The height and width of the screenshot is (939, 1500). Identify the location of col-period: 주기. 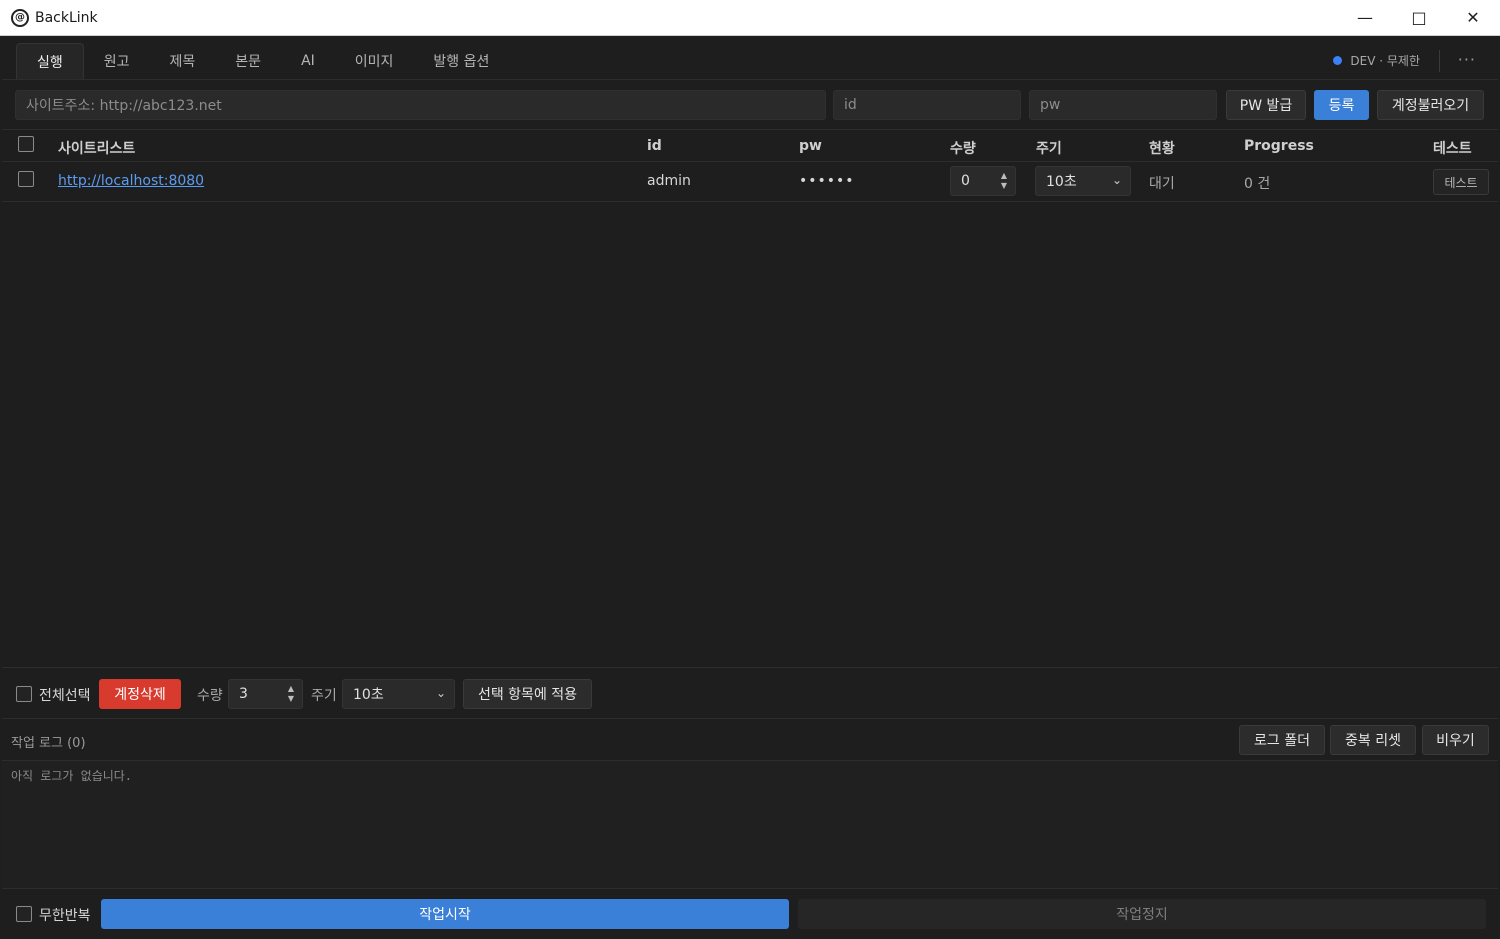
(1049, 149).